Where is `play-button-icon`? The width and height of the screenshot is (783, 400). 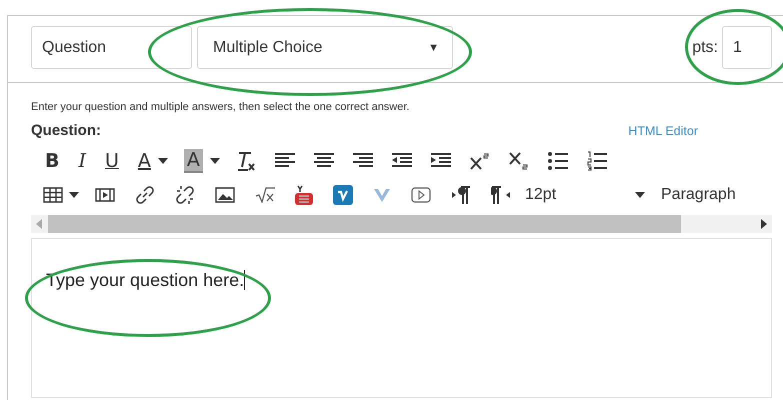
play-button-icon is located at coordinates (421, 195).